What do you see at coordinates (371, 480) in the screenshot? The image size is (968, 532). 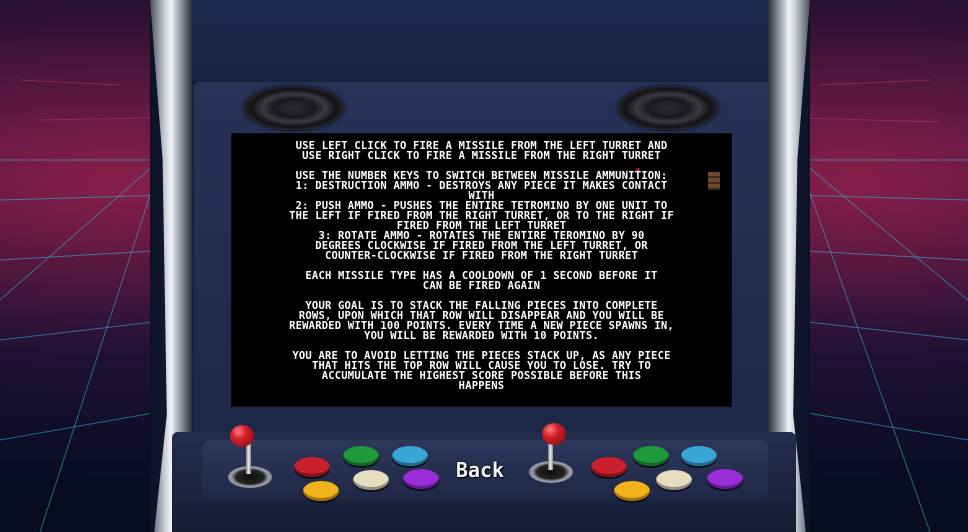 I see `left-cream-button` at bounding box center [371, 480].